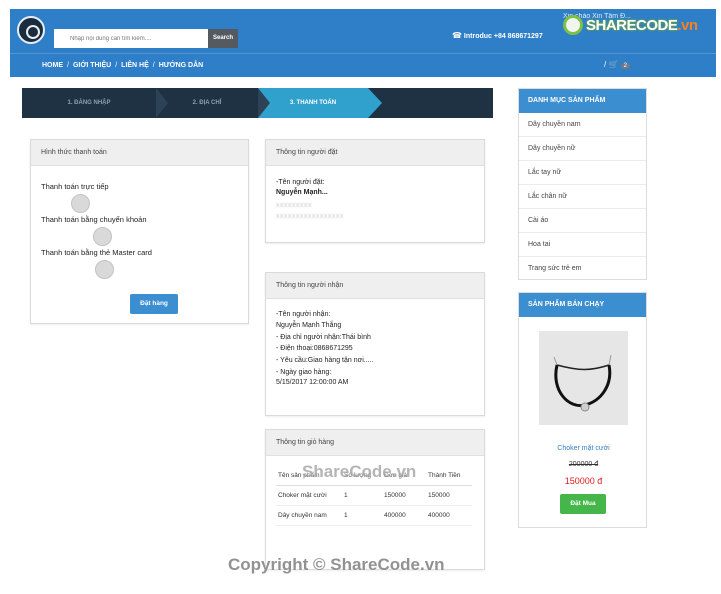 The width and height of the screenshot is (721, 594). I want to click on column-header: Thành Tiền, so click(449, 477).